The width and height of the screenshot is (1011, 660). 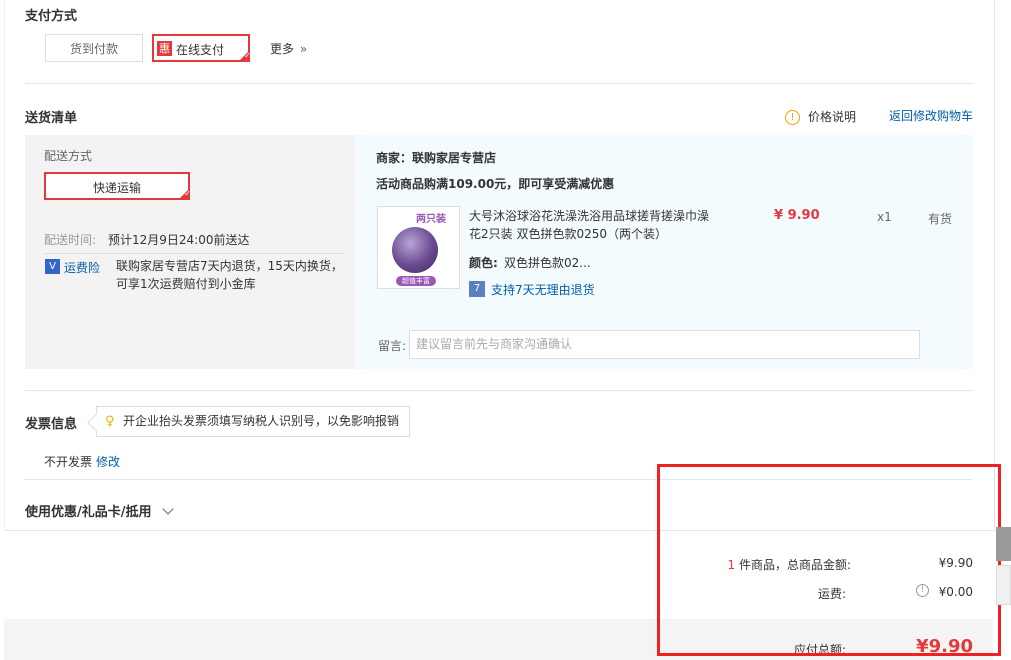 What do you see at coordinates (940, 219) in the screenshot?
I see `stock-status: 有货` at bounding box center [940, 219].